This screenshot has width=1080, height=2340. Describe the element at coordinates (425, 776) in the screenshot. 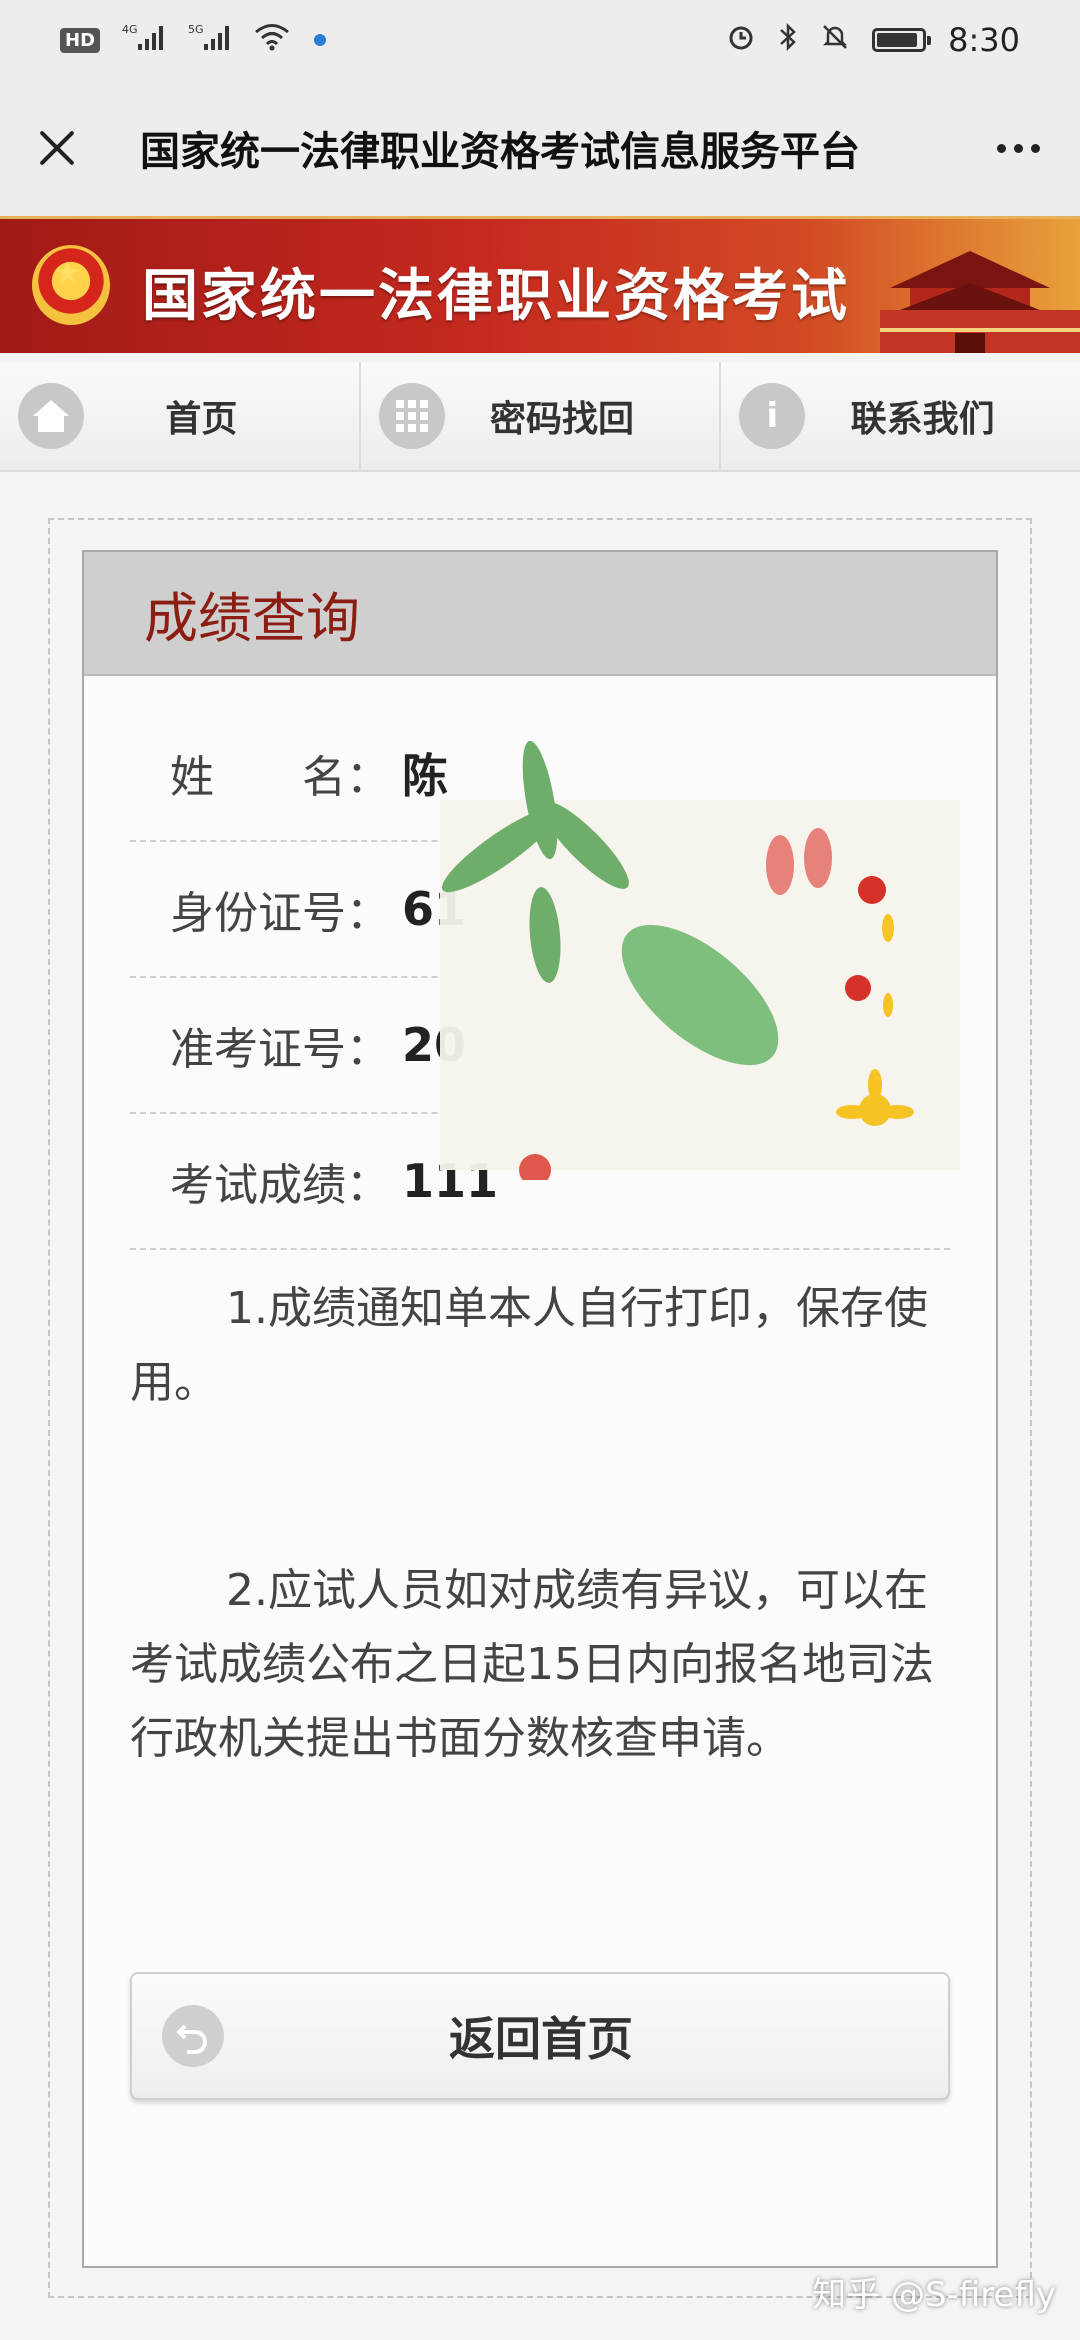

I see `name-value: 陈` at that location.